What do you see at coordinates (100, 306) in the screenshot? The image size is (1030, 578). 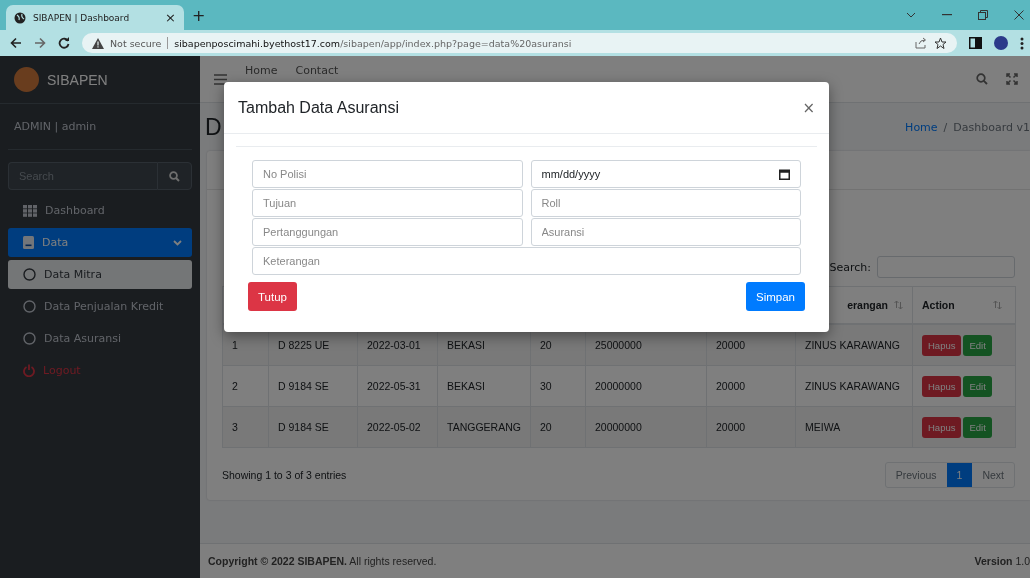 I see `sidebar-subitem: Data Penjualan Kredit` at bounding box center [100, 306].